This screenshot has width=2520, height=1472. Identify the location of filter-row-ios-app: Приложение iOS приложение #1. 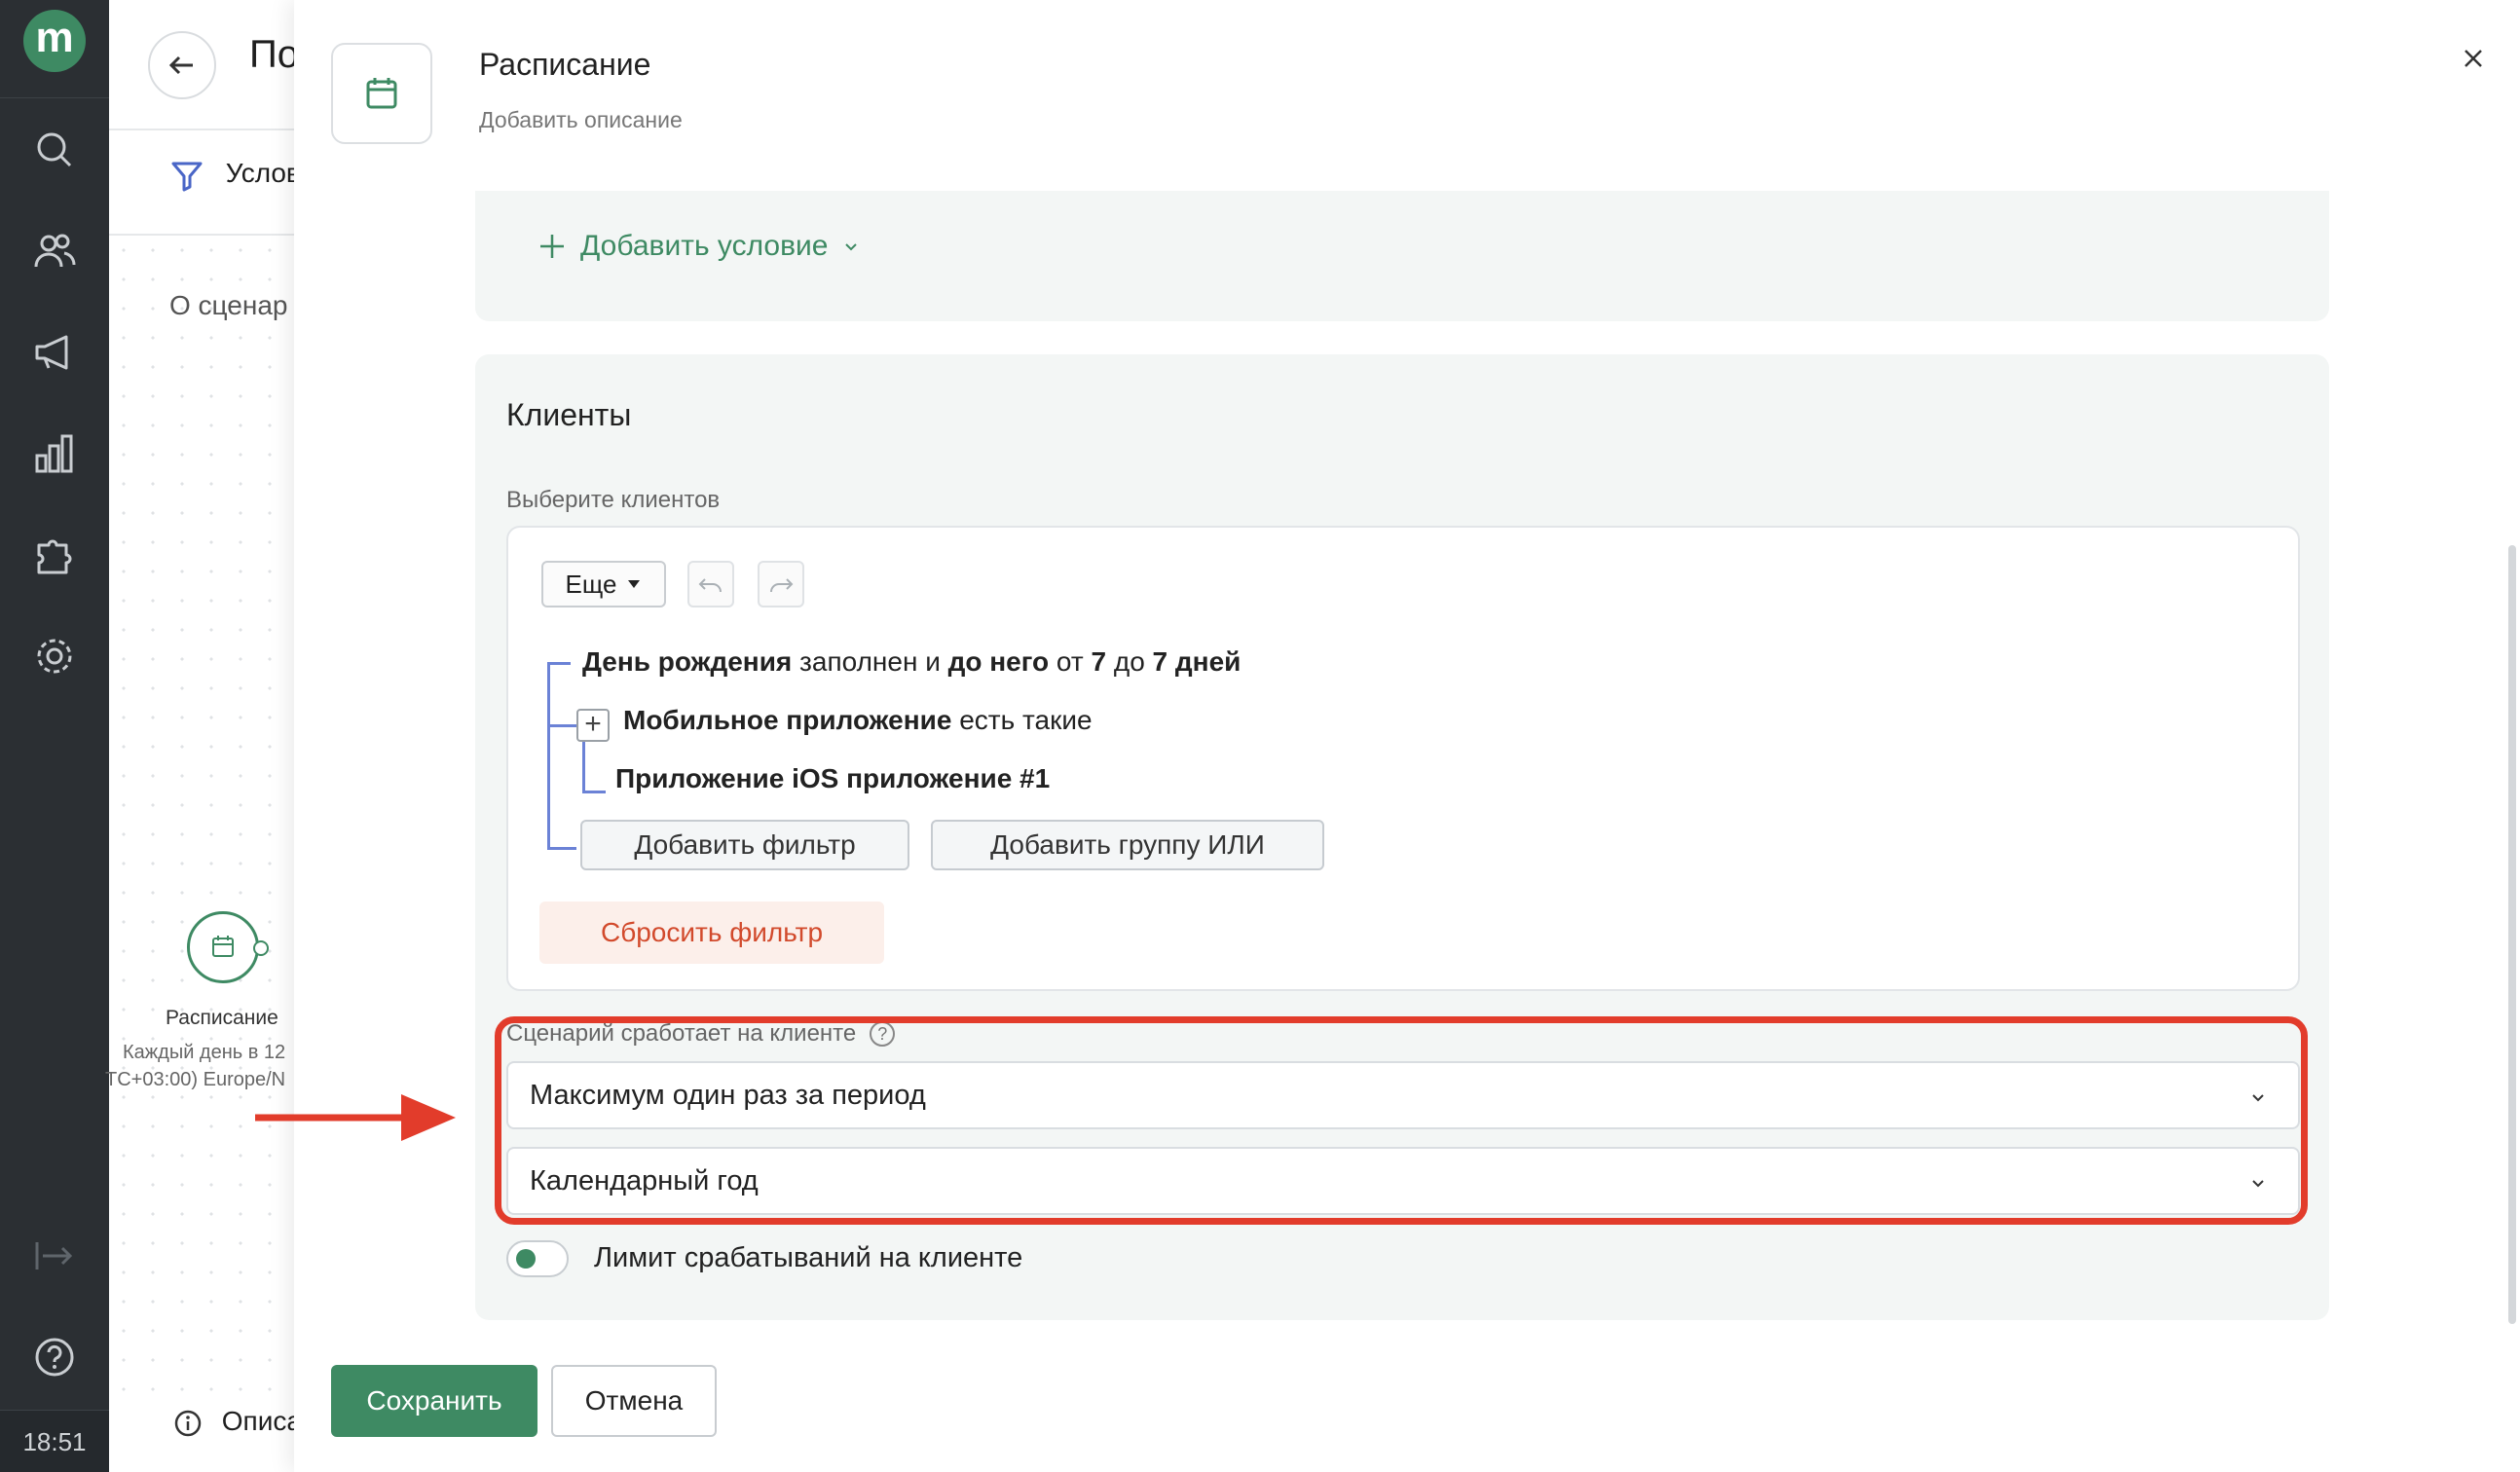
(832, 778).